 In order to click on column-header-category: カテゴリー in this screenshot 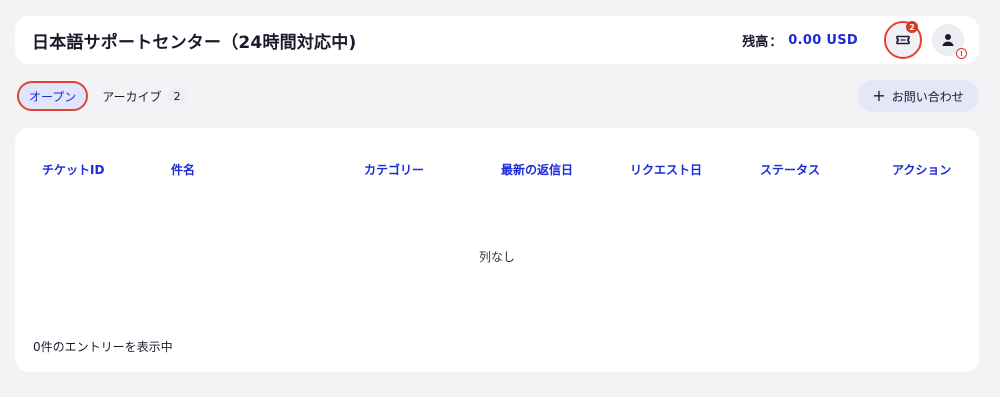, I will do `click(394, 169)`.